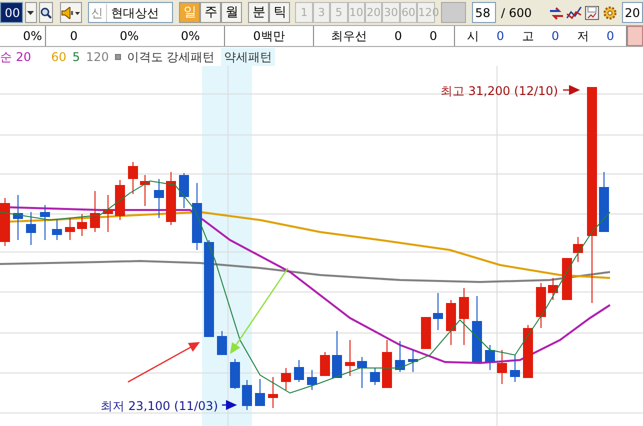 This screenshot has width=643, height=426. I want to click on quote-label: 저, so click(582, 36).